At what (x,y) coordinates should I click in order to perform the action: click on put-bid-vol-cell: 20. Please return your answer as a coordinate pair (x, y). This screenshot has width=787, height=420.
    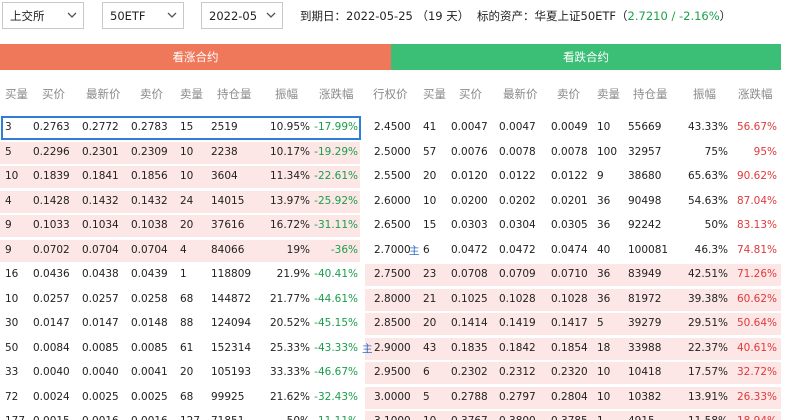
    Looking at the image, I should click on (430, 176).